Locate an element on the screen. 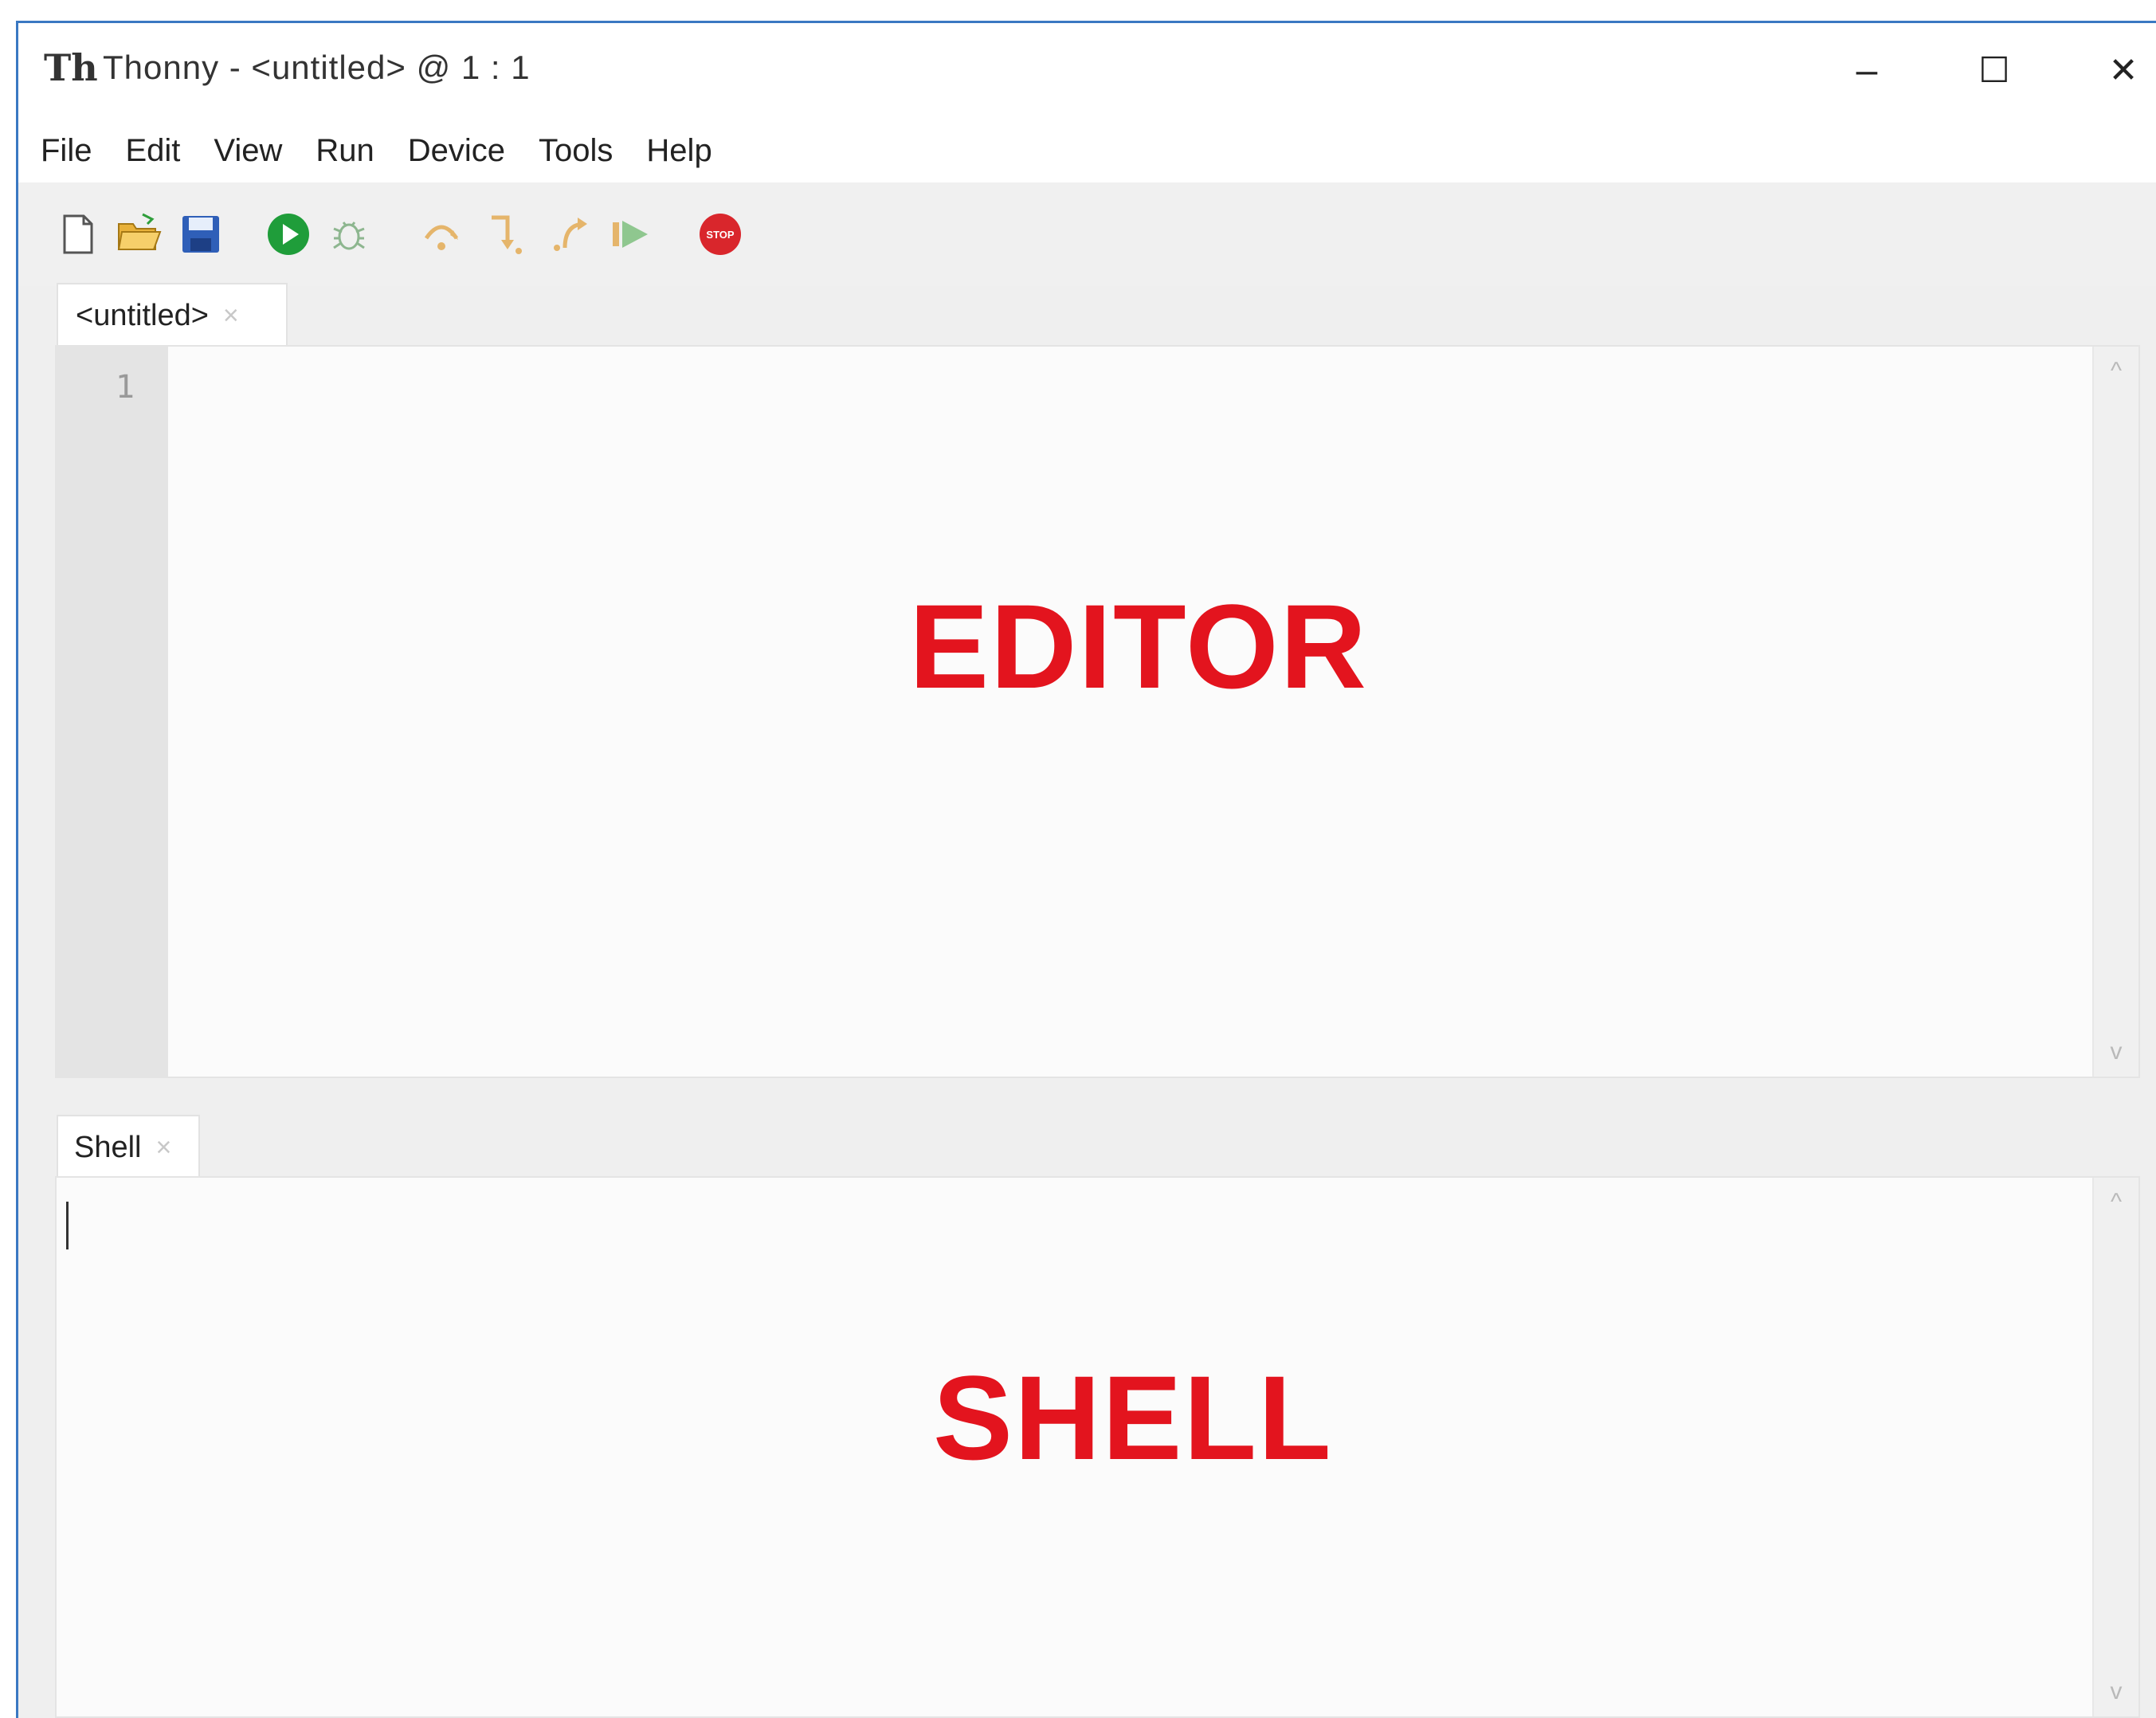 The width and height of the screenshot is (2156, 1718). run-icon is located at coordinates (288, 234).